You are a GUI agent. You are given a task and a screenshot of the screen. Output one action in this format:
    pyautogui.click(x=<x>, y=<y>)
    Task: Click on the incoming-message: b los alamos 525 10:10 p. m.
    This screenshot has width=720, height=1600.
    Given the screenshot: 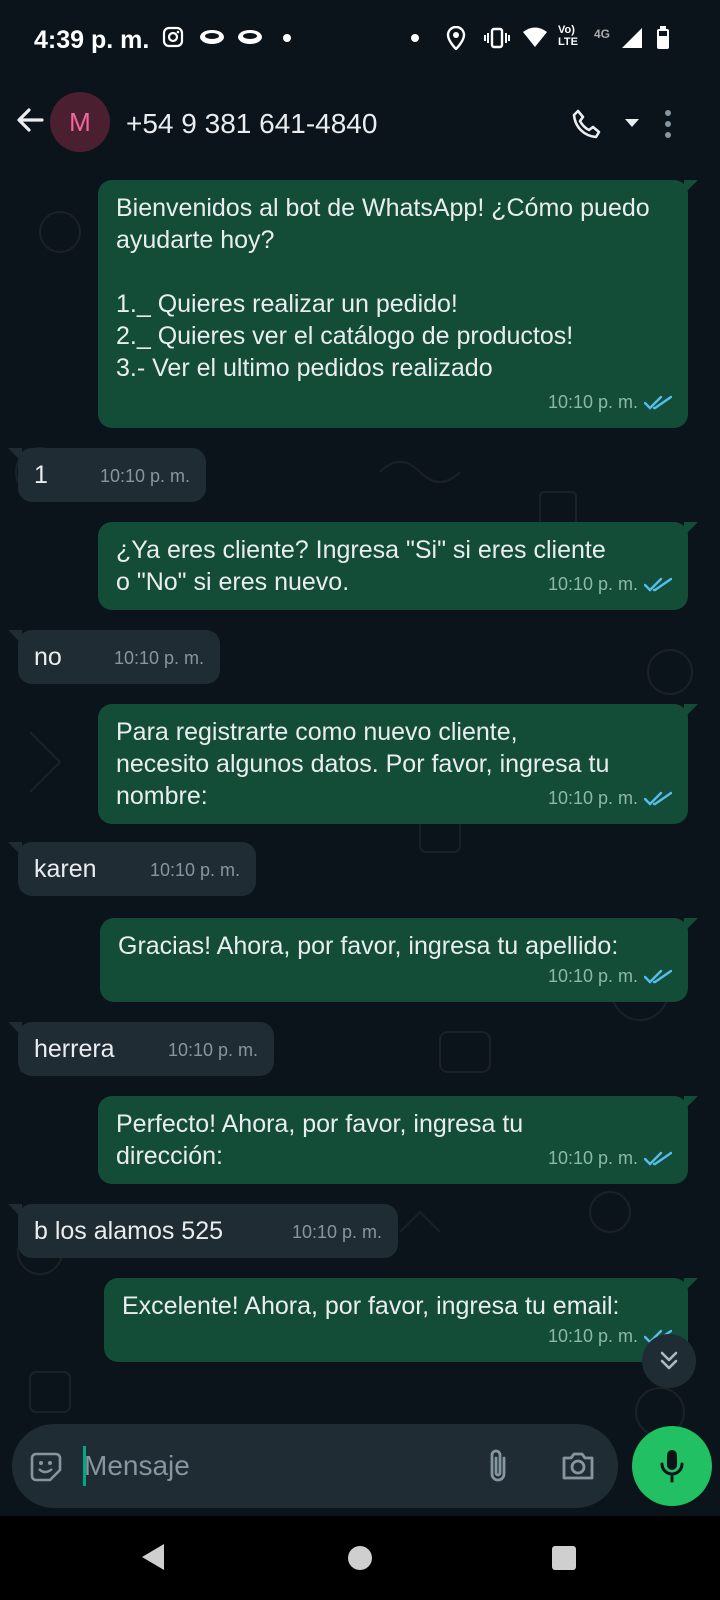 What is the action you would take?
    pyautogui.click(x=203, y=1231)
    